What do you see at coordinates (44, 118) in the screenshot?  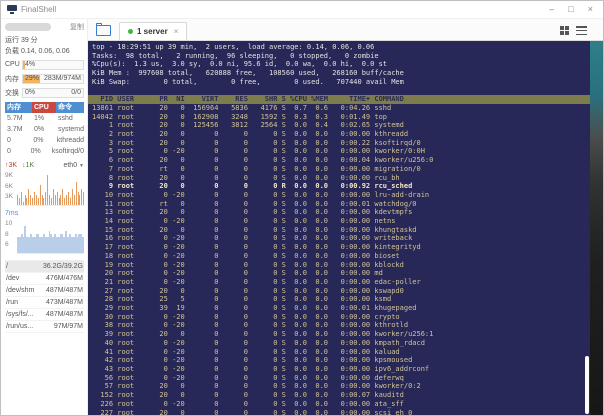 I see `sidebar-process-row: 5.7M 1% sshd` at bounding box center [44, 118].